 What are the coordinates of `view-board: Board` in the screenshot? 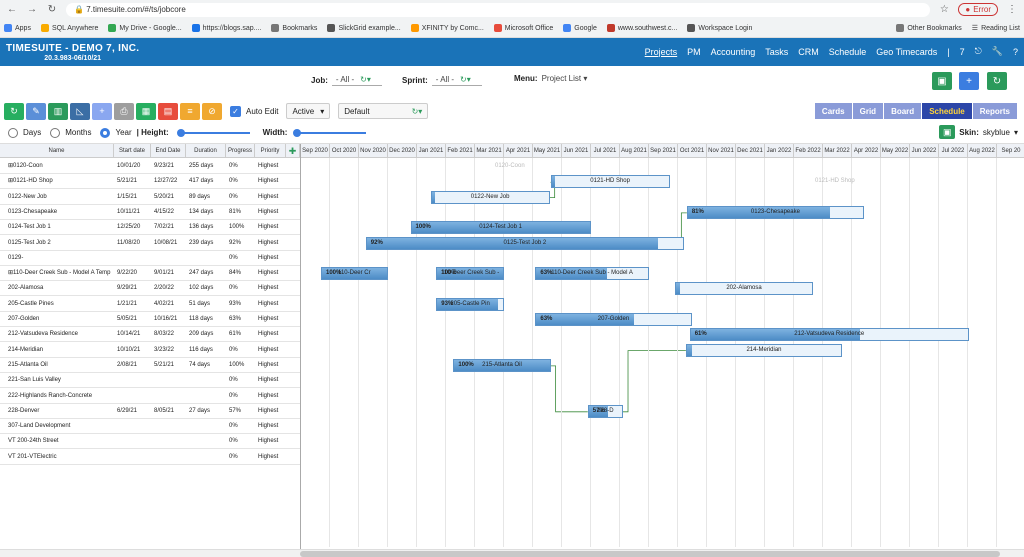 It's located at (903, 111).